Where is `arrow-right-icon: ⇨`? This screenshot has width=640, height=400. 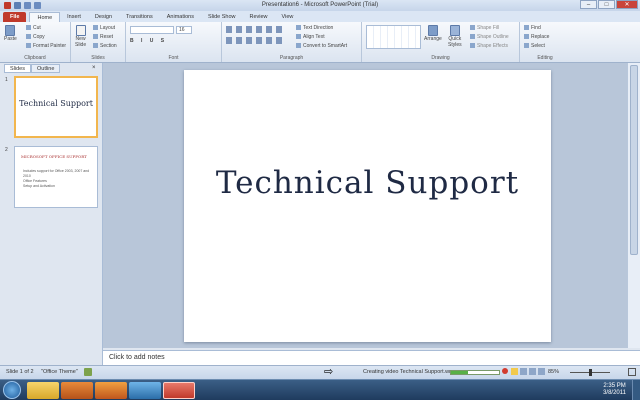
arrow-right-icon: ⇨ is located at coordinates (329, 372).